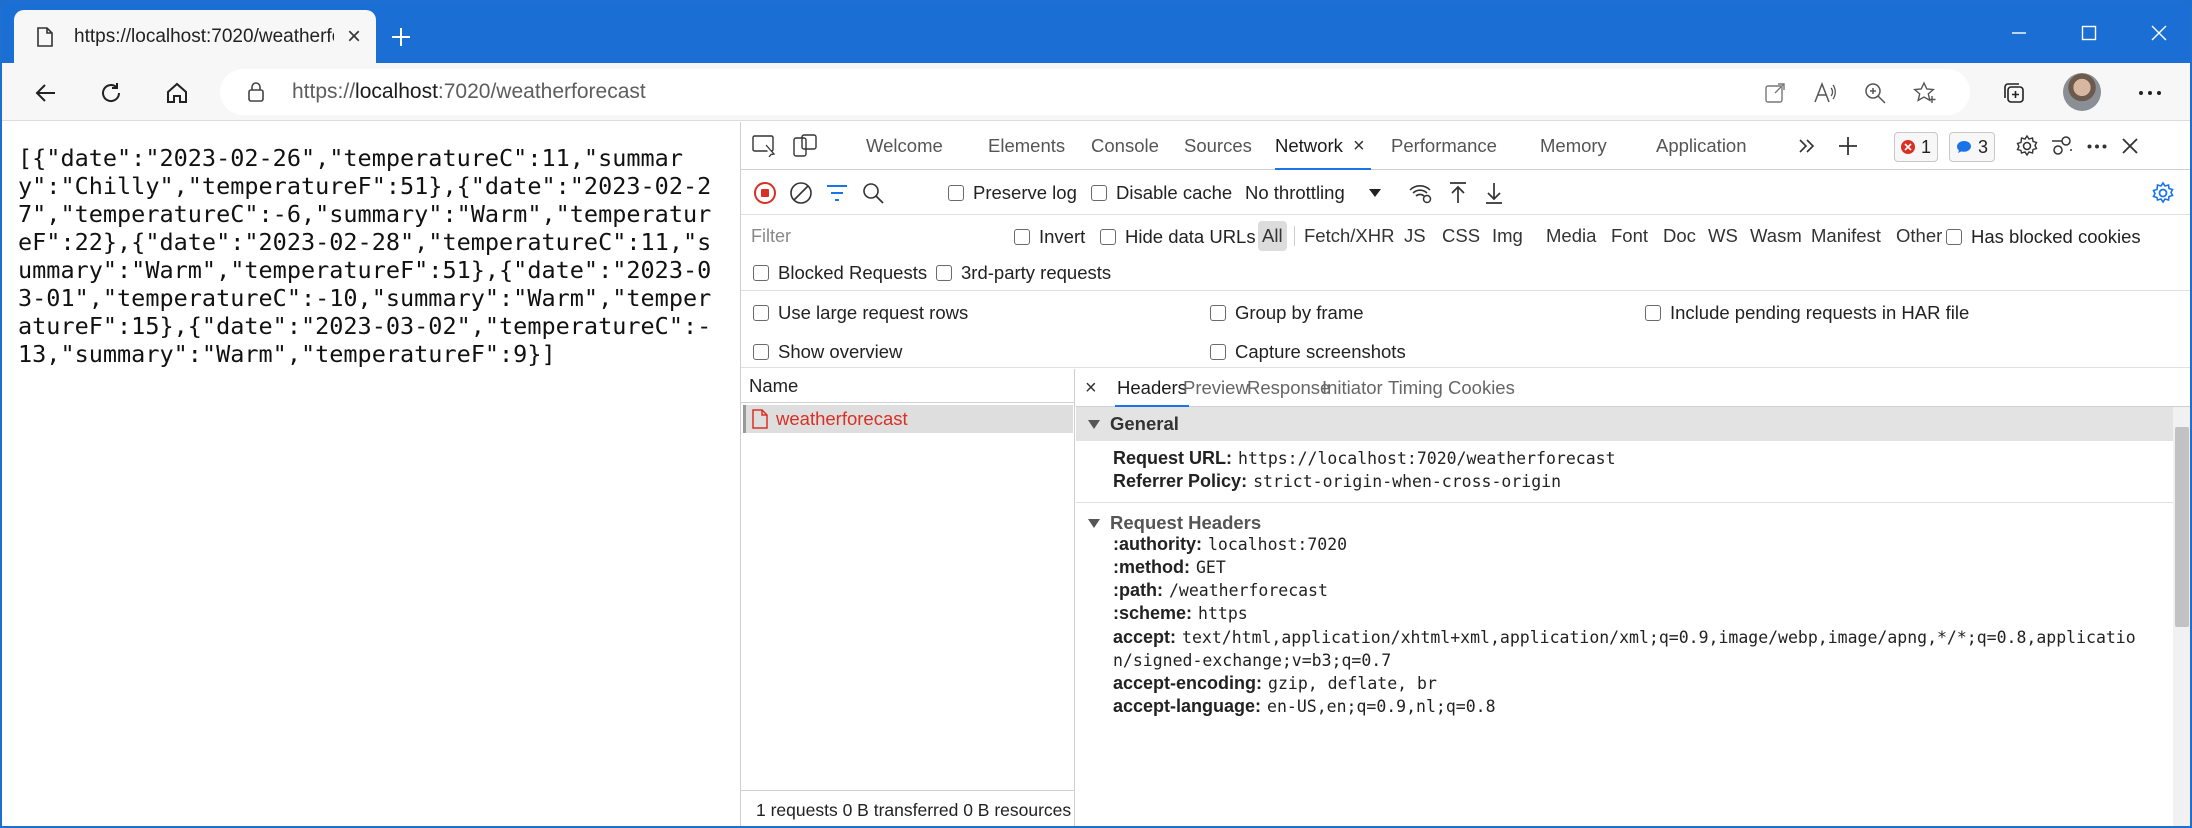 This screenshot has height=828, width=2192. Describe the element at coordinates (1349, 236) in the screenshot. I see `filter-type-fetch-xhr: Fetch/XHR` at that location.